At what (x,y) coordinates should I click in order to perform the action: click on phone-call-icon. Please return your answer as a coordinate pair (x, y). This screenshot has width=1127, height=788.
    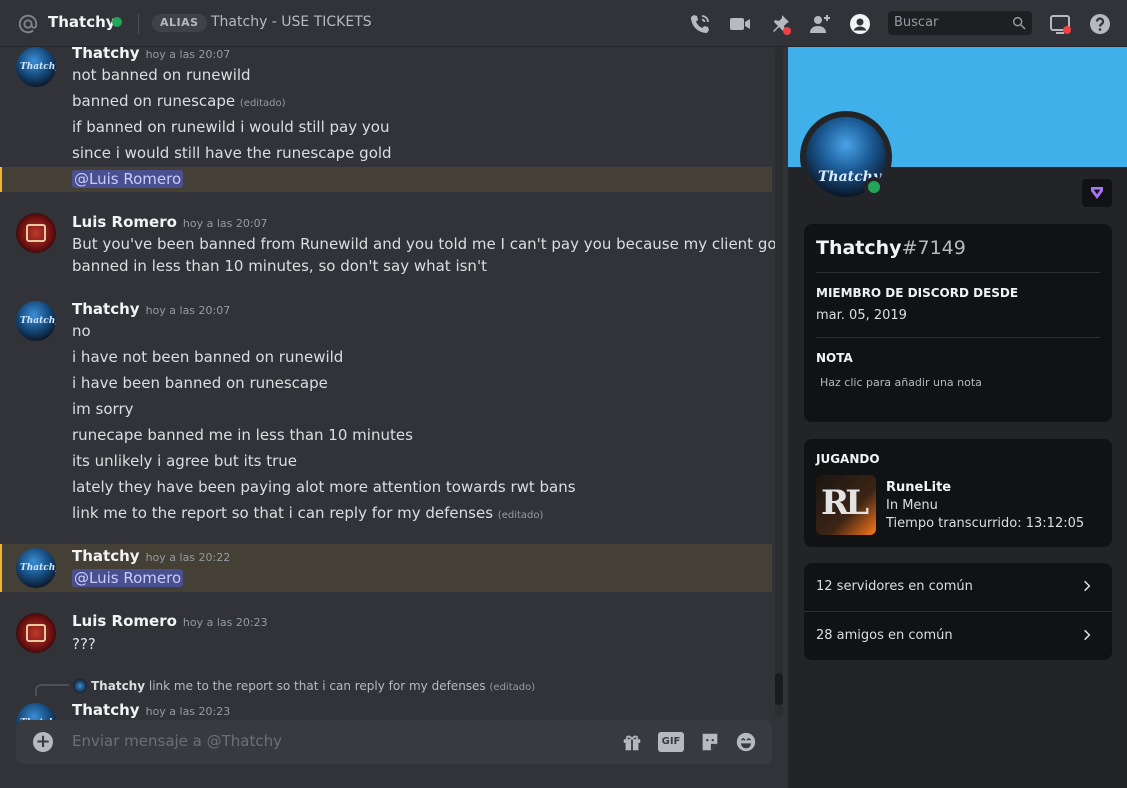
    Looking at the image, I should click on (700, 24).